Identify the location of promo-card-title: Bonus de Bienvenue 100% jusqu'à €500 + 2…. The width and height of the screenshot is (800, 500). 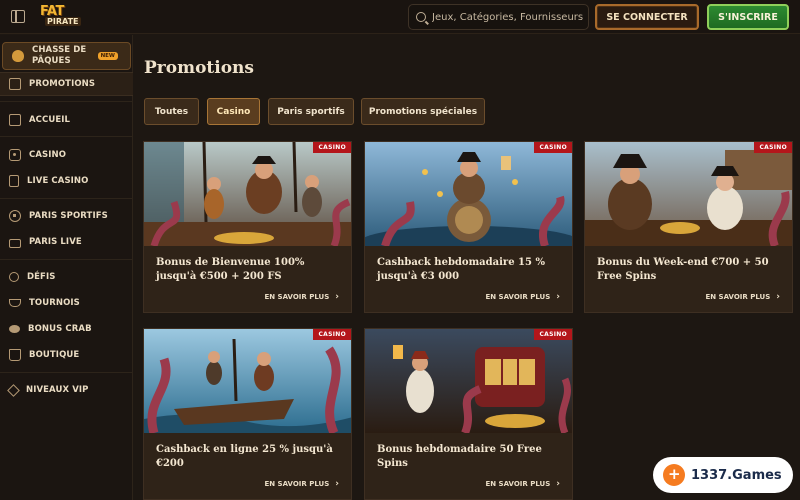
(230, 269).